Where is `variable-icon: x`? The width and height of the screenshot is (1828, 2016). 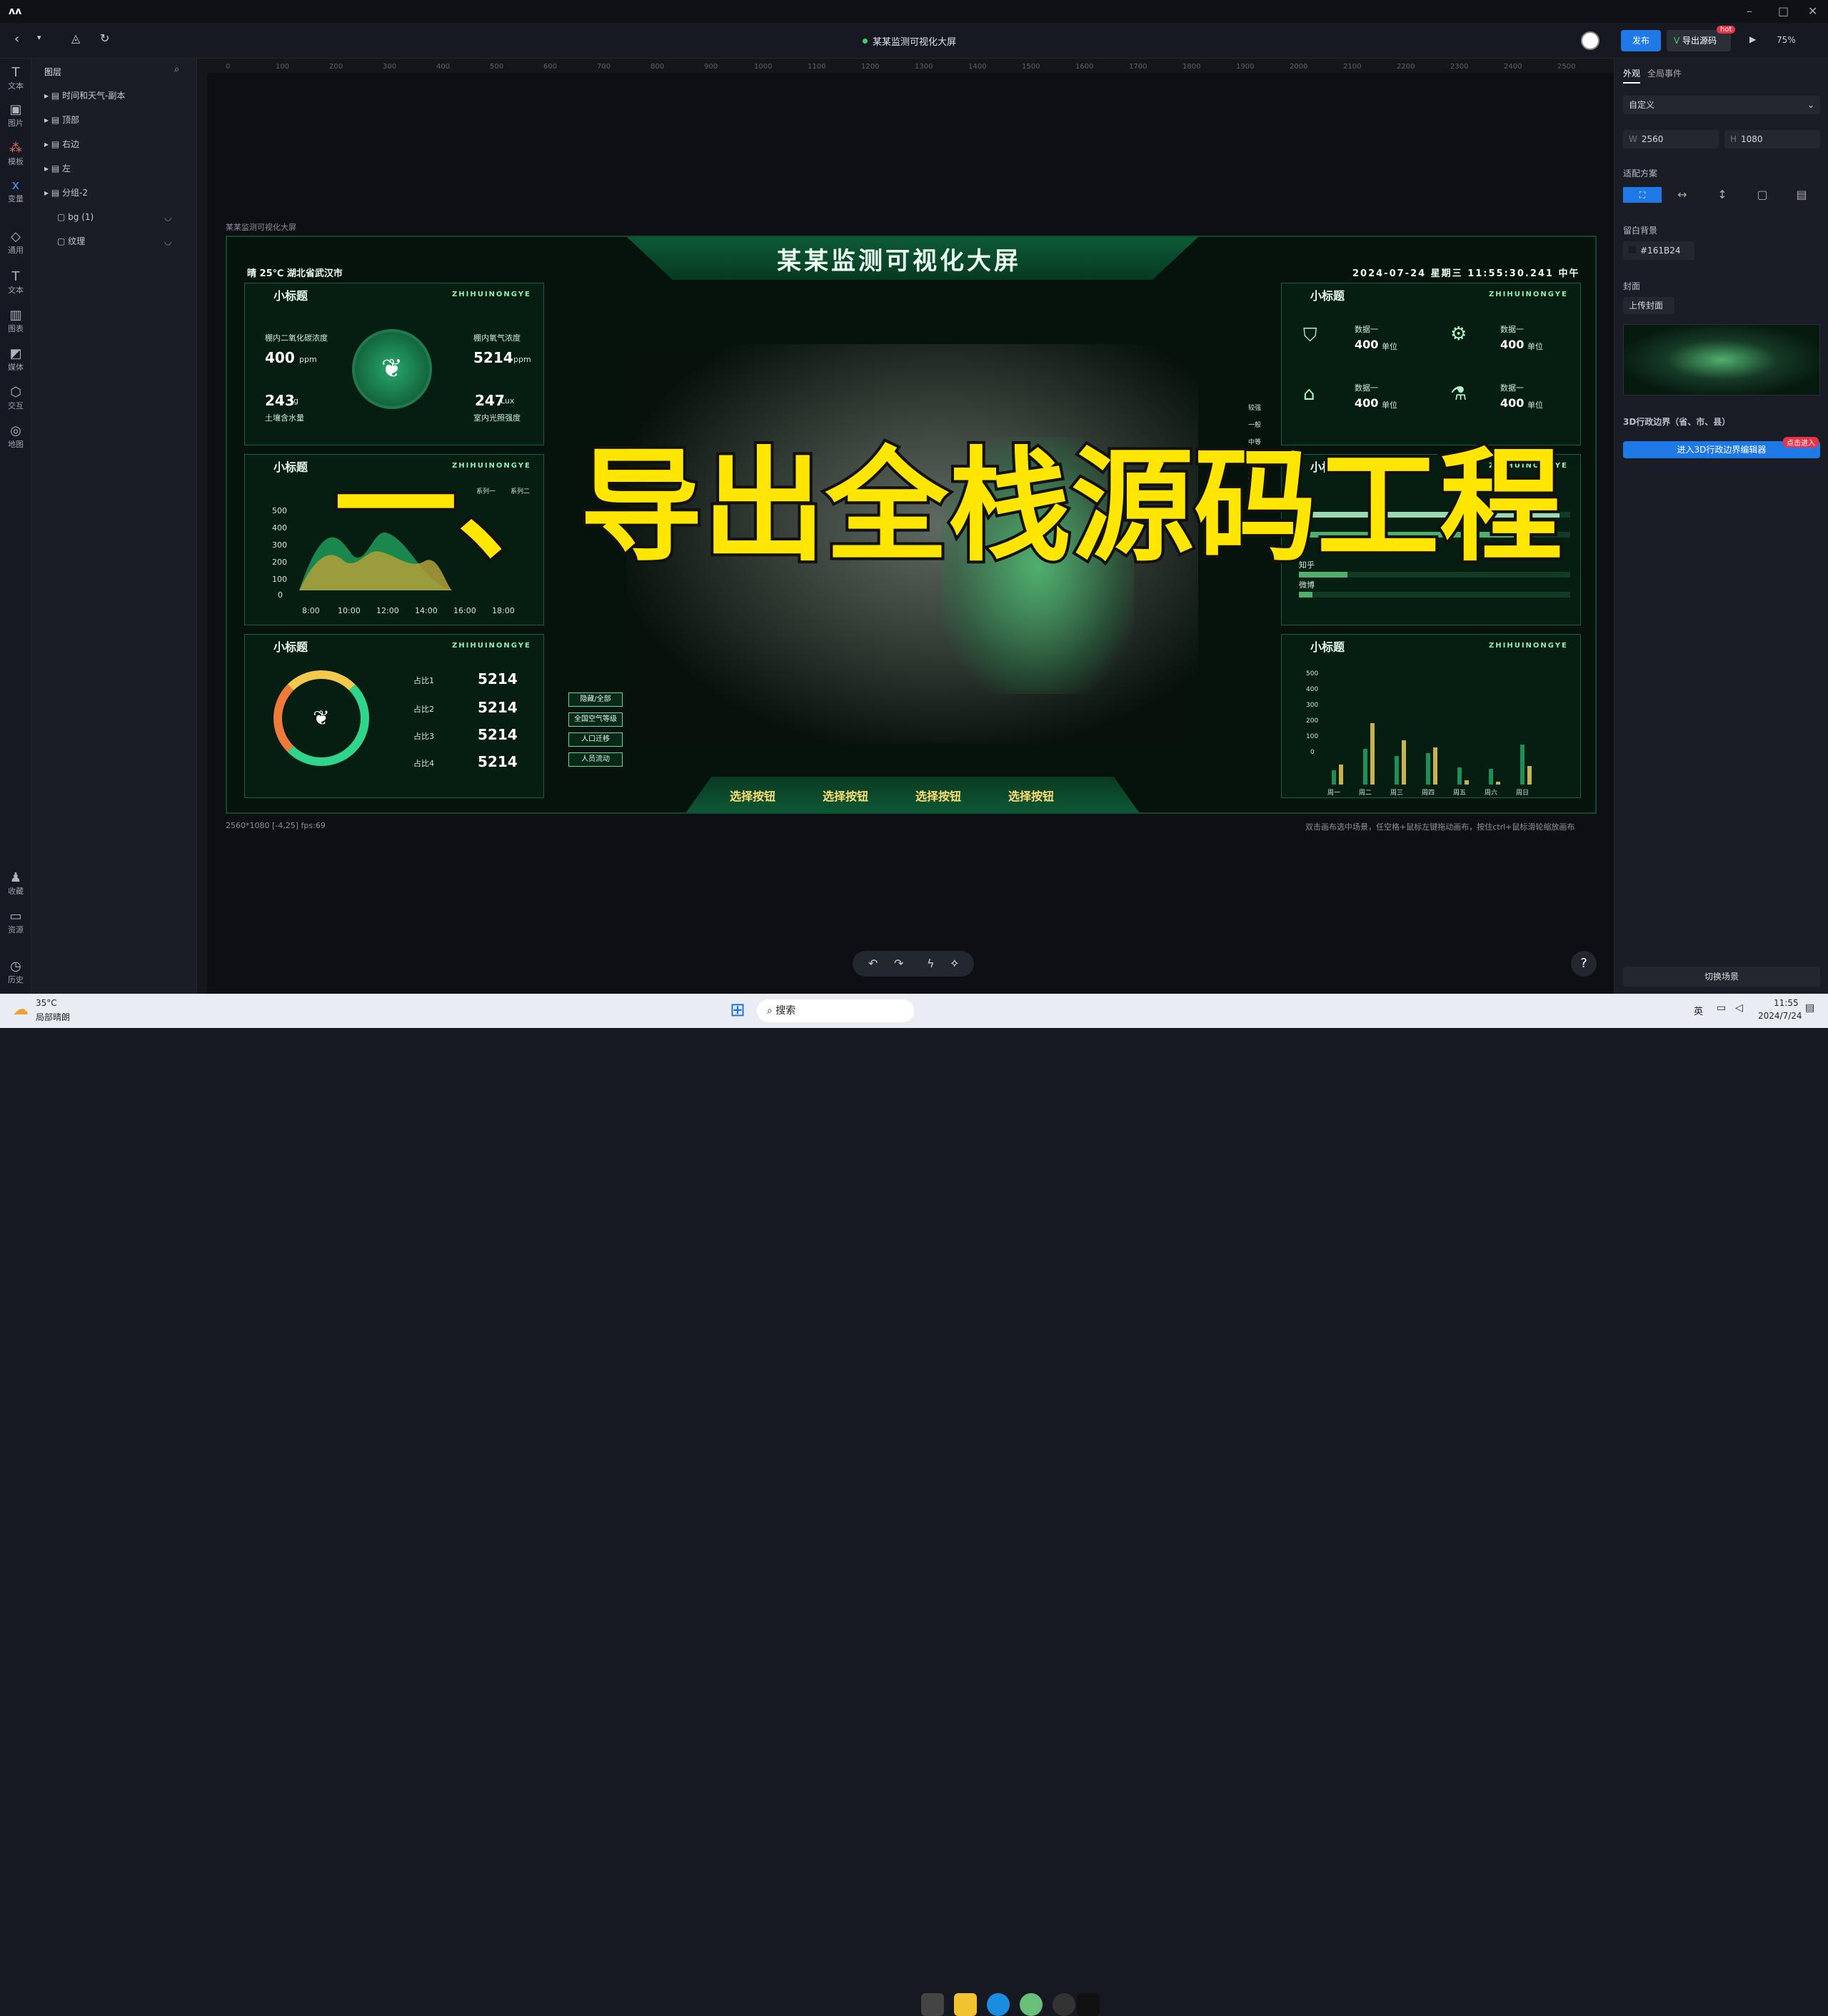 variable-icon: x is located at coordinates (15, 185).